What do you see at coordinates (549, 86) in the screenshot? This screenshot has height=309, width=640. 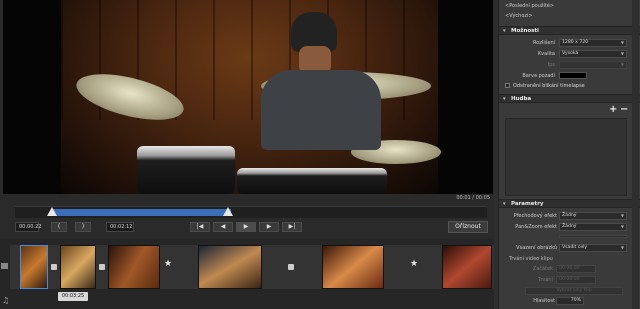 I see `flicker-label: Odstranění blikání timelapse` at bounding box center [549, 86].